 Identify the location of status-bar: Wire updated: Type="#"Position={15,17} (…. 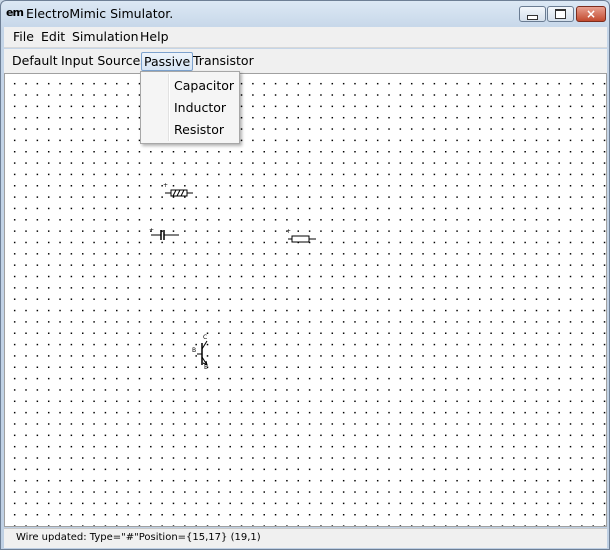
(305, 538).